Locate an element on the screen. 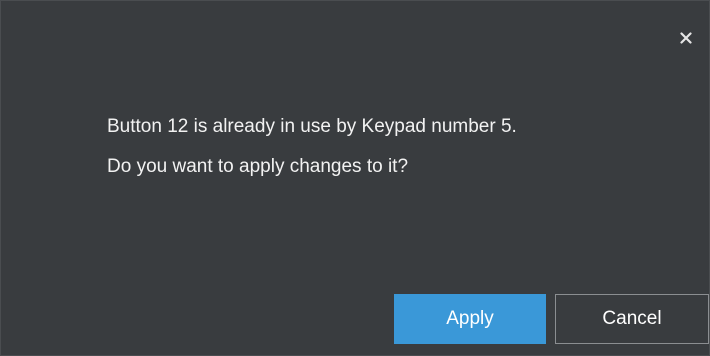 The height and width of the screenshot is (356, 710). message-line-2: Do you want to apply changes to it? is located at coordinates (258, 166).